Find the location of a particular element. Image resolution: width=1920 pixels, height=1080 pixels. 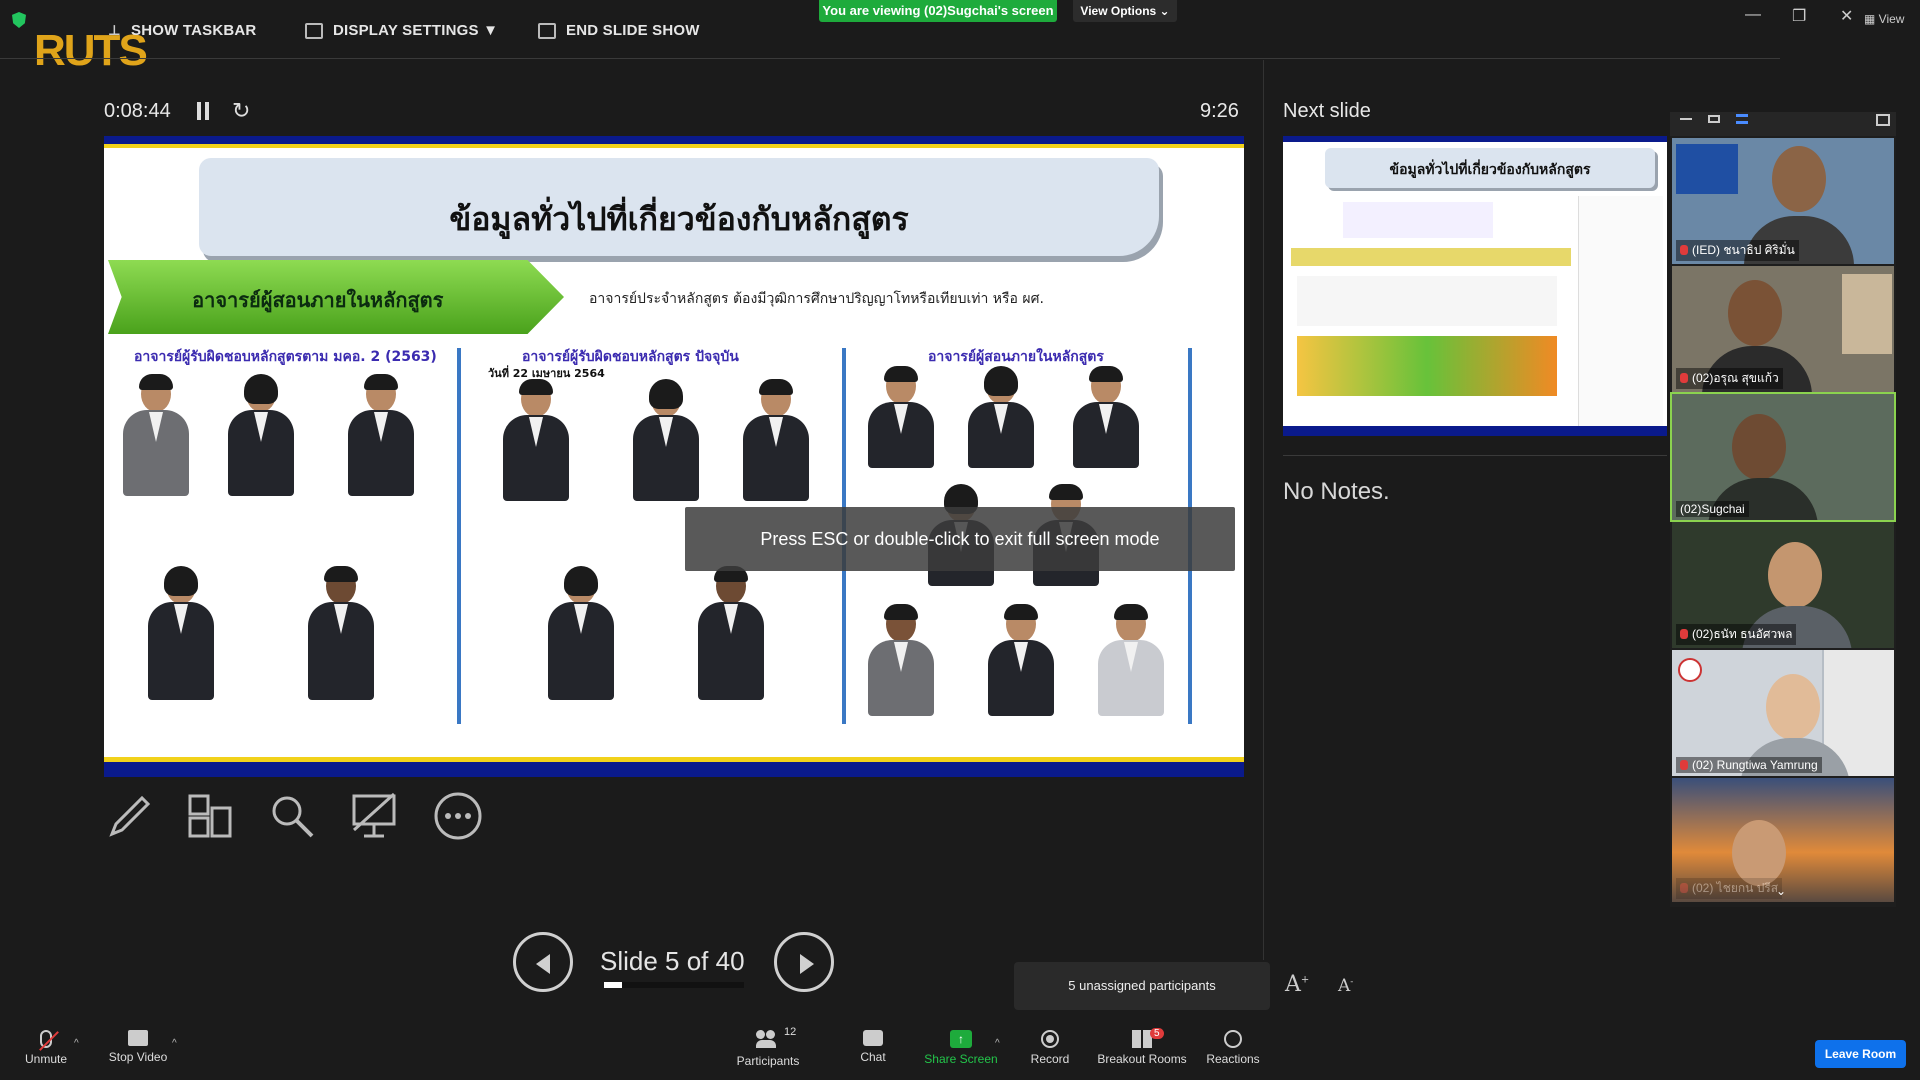

thumb-title: ข้อมูลทั่วไปที่เกี่ยวข้องกับหลักสูตร is located at coordinates (1490, 170).